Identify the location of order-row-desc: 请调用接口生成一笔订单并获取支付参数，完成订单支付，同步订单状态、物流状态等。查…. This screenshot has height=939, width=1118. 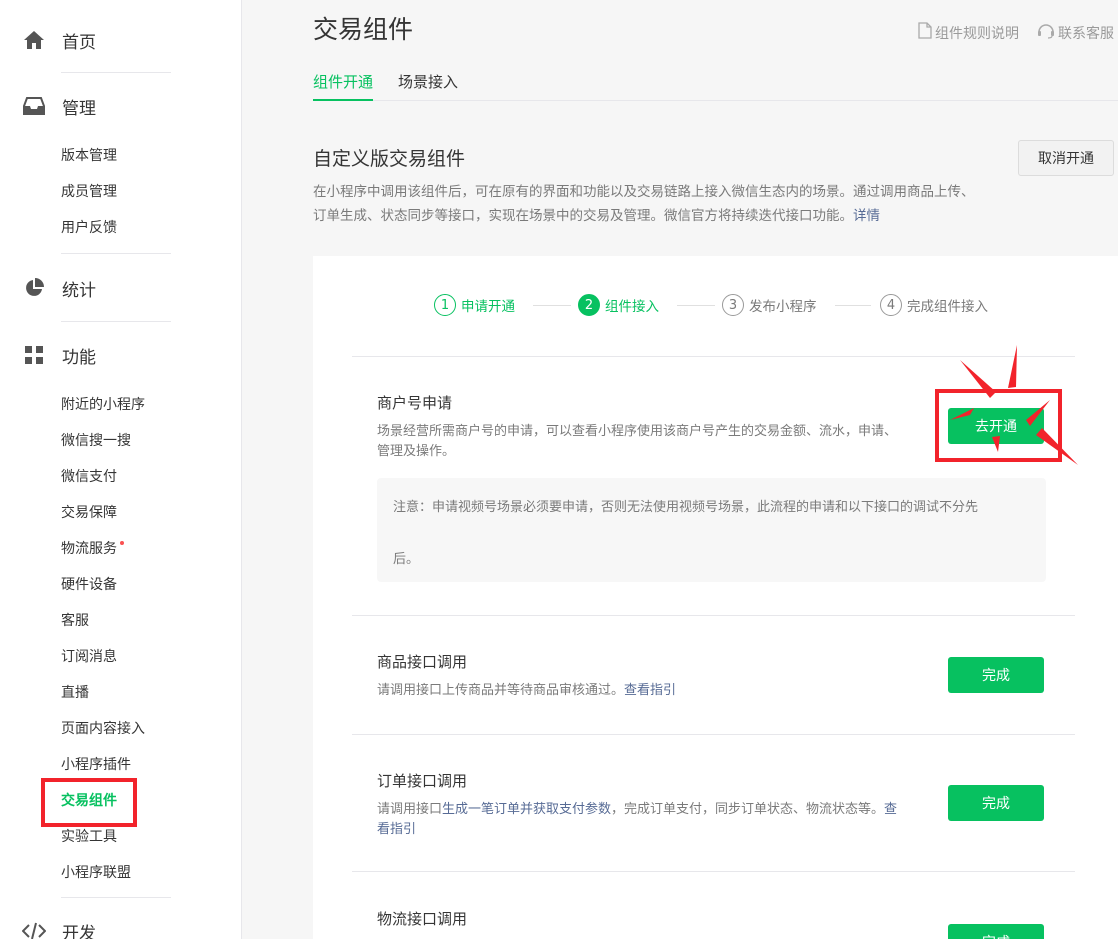
(662, 820).